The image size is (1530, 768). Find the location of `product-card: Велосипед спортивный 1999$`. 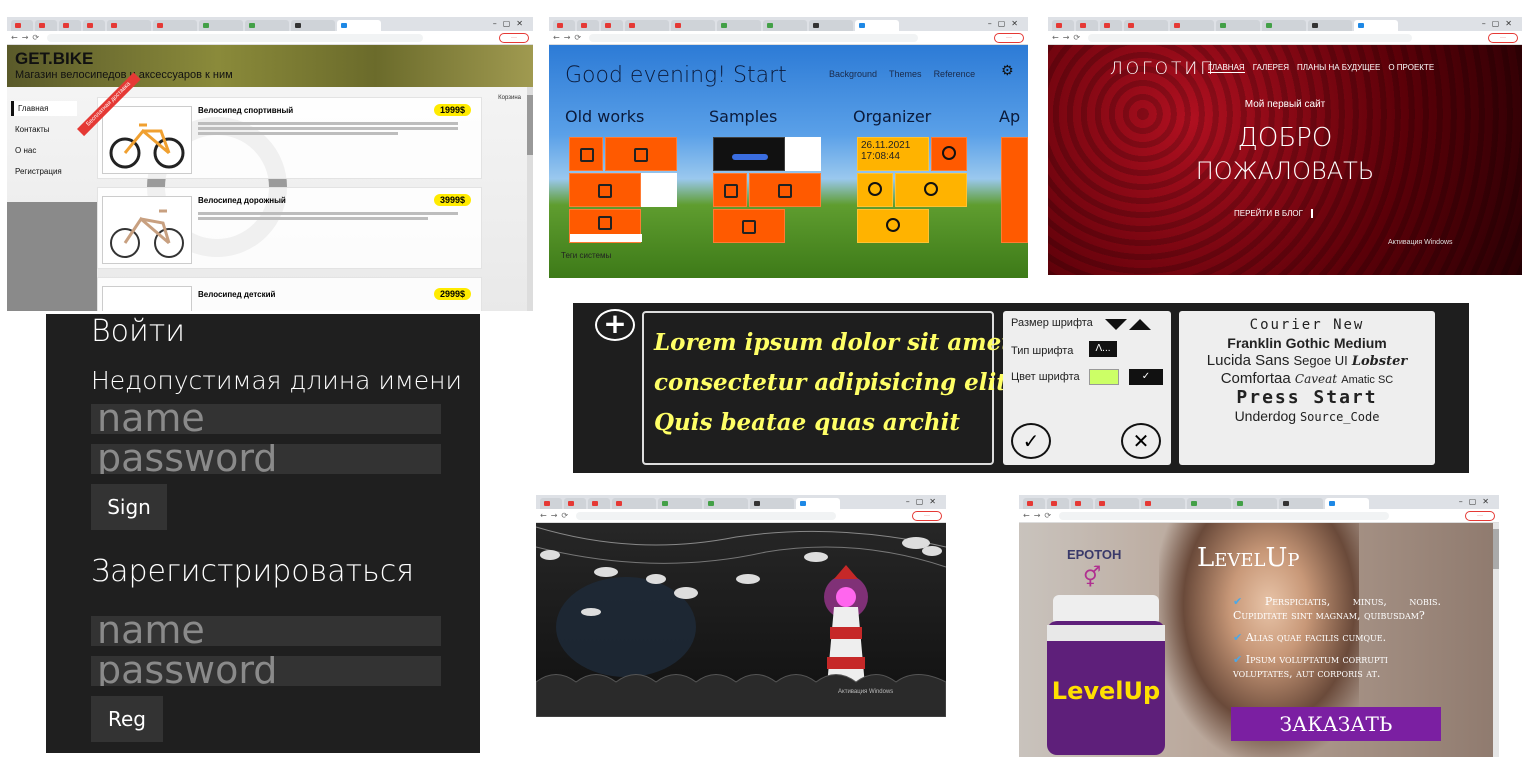

product-card: Велосипед спортивный 1999$ is located at coordinates (289, 138).